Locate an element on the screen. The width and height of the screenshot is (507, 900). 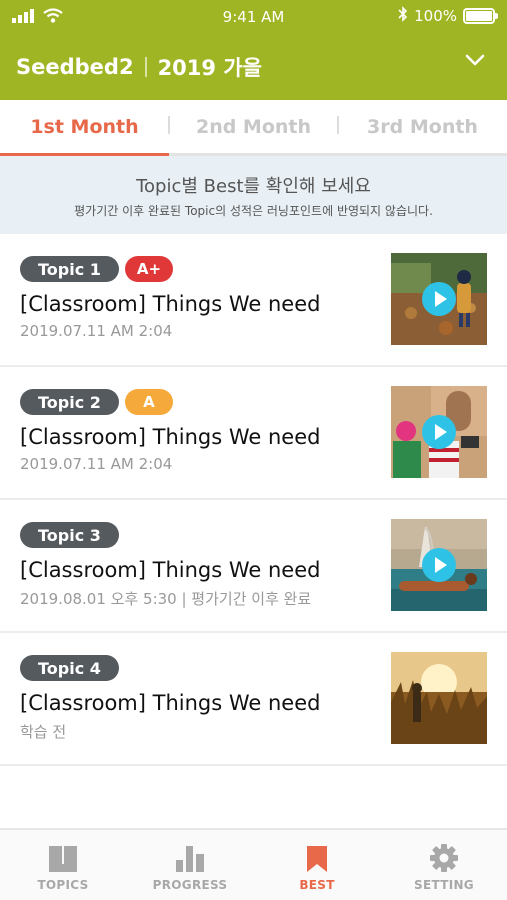
nav-progress: PROGRESS is located at coordinates (190, 865).